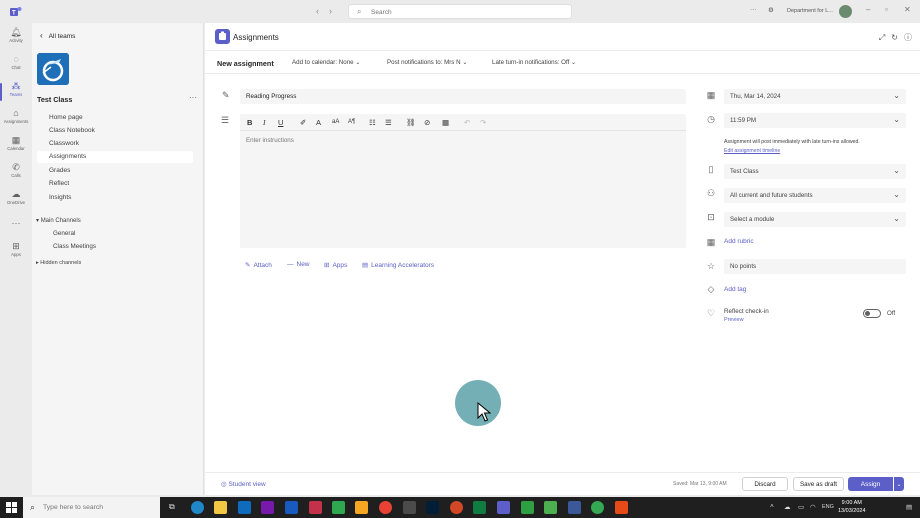  Describe the element at coordinates (907, 9) in the screenshot. I see `close-icon: ✕` at that location.